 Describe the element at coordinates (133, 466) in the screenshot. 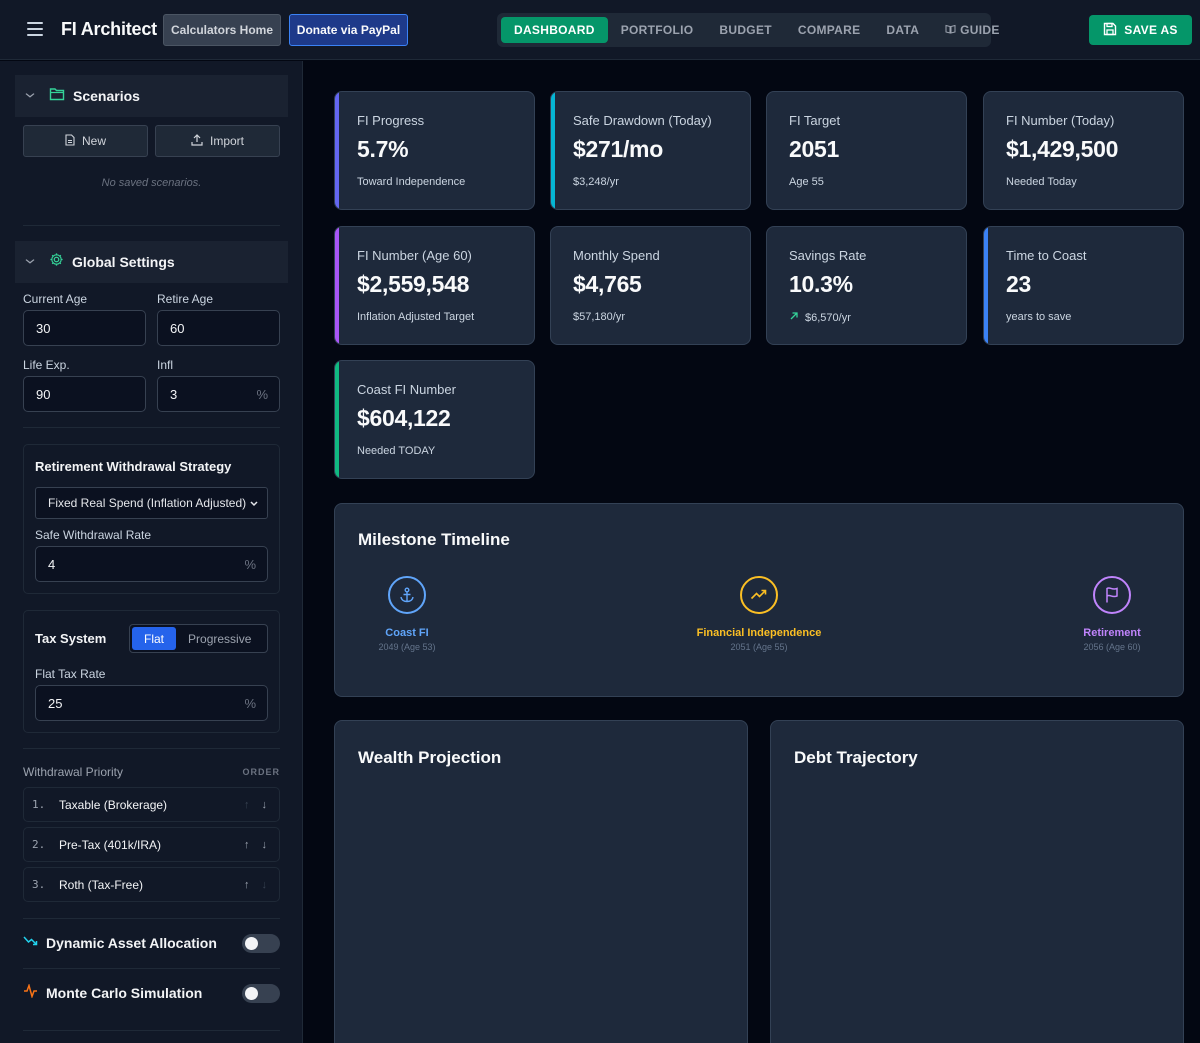

I see `withdrawal-strategy-title: Retirement Withdrawal Strategy` at that location.